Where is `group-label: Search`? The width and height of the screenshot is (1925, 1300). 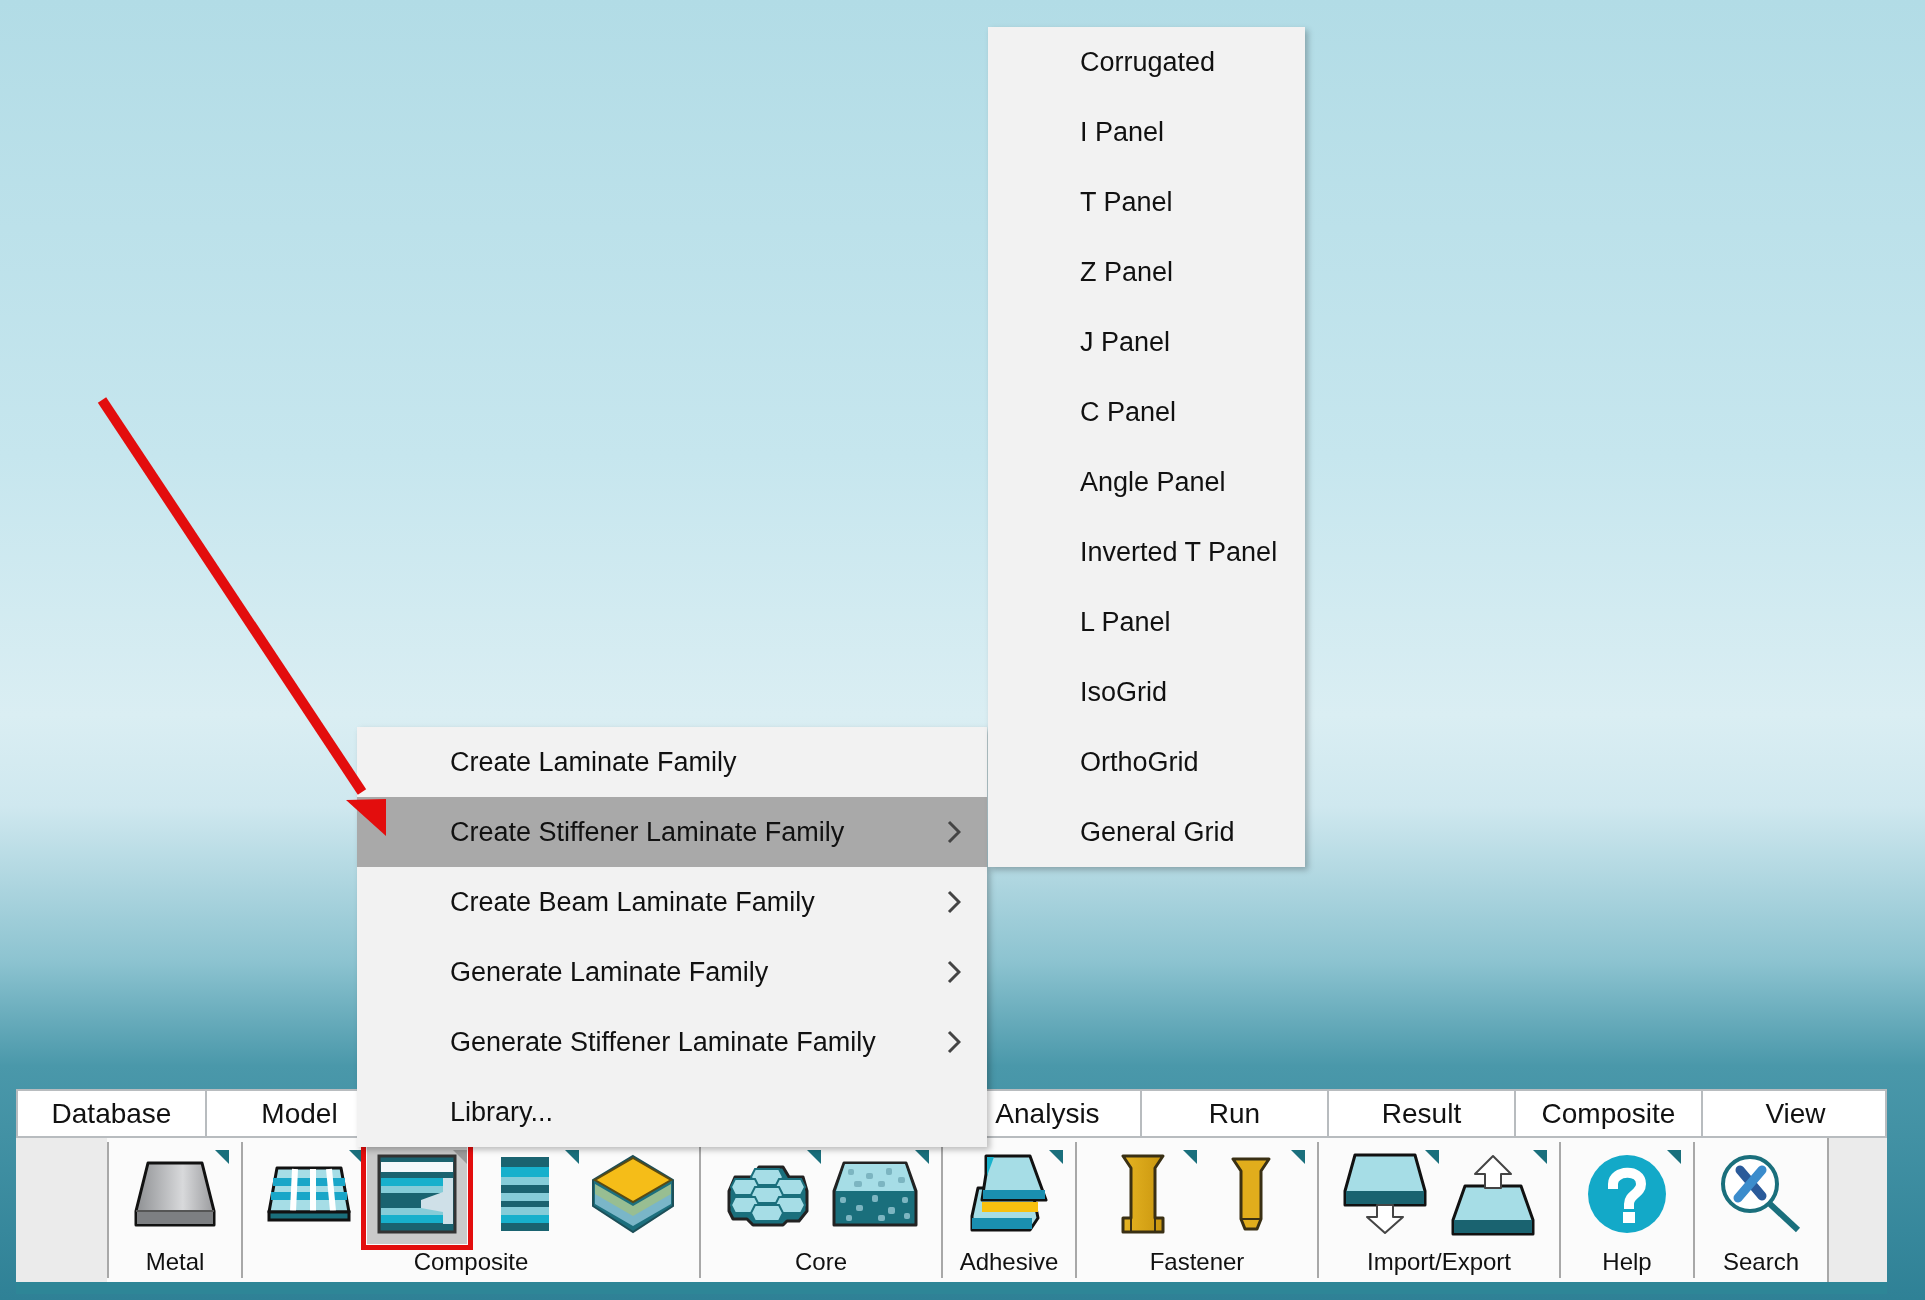
group-label: Search is located at coordinates (1760, 1262).